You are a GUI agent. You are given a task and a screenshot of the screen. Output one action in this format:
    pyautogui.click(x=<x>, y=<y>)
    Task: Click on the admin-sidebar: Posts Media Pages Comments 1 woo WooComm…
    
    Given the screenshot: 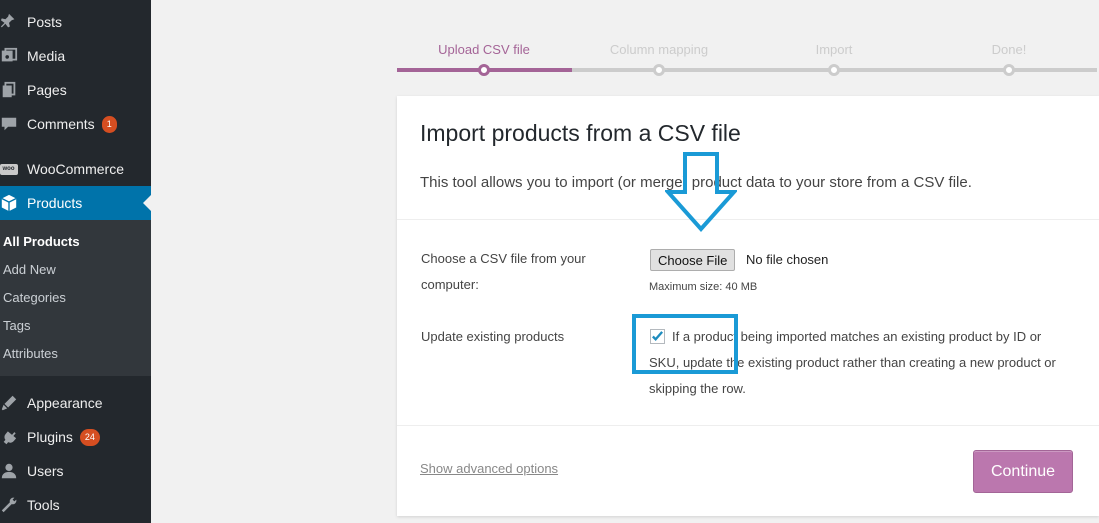 What is the action you would take?
    pyautogui.click(x=75, y=261)
    